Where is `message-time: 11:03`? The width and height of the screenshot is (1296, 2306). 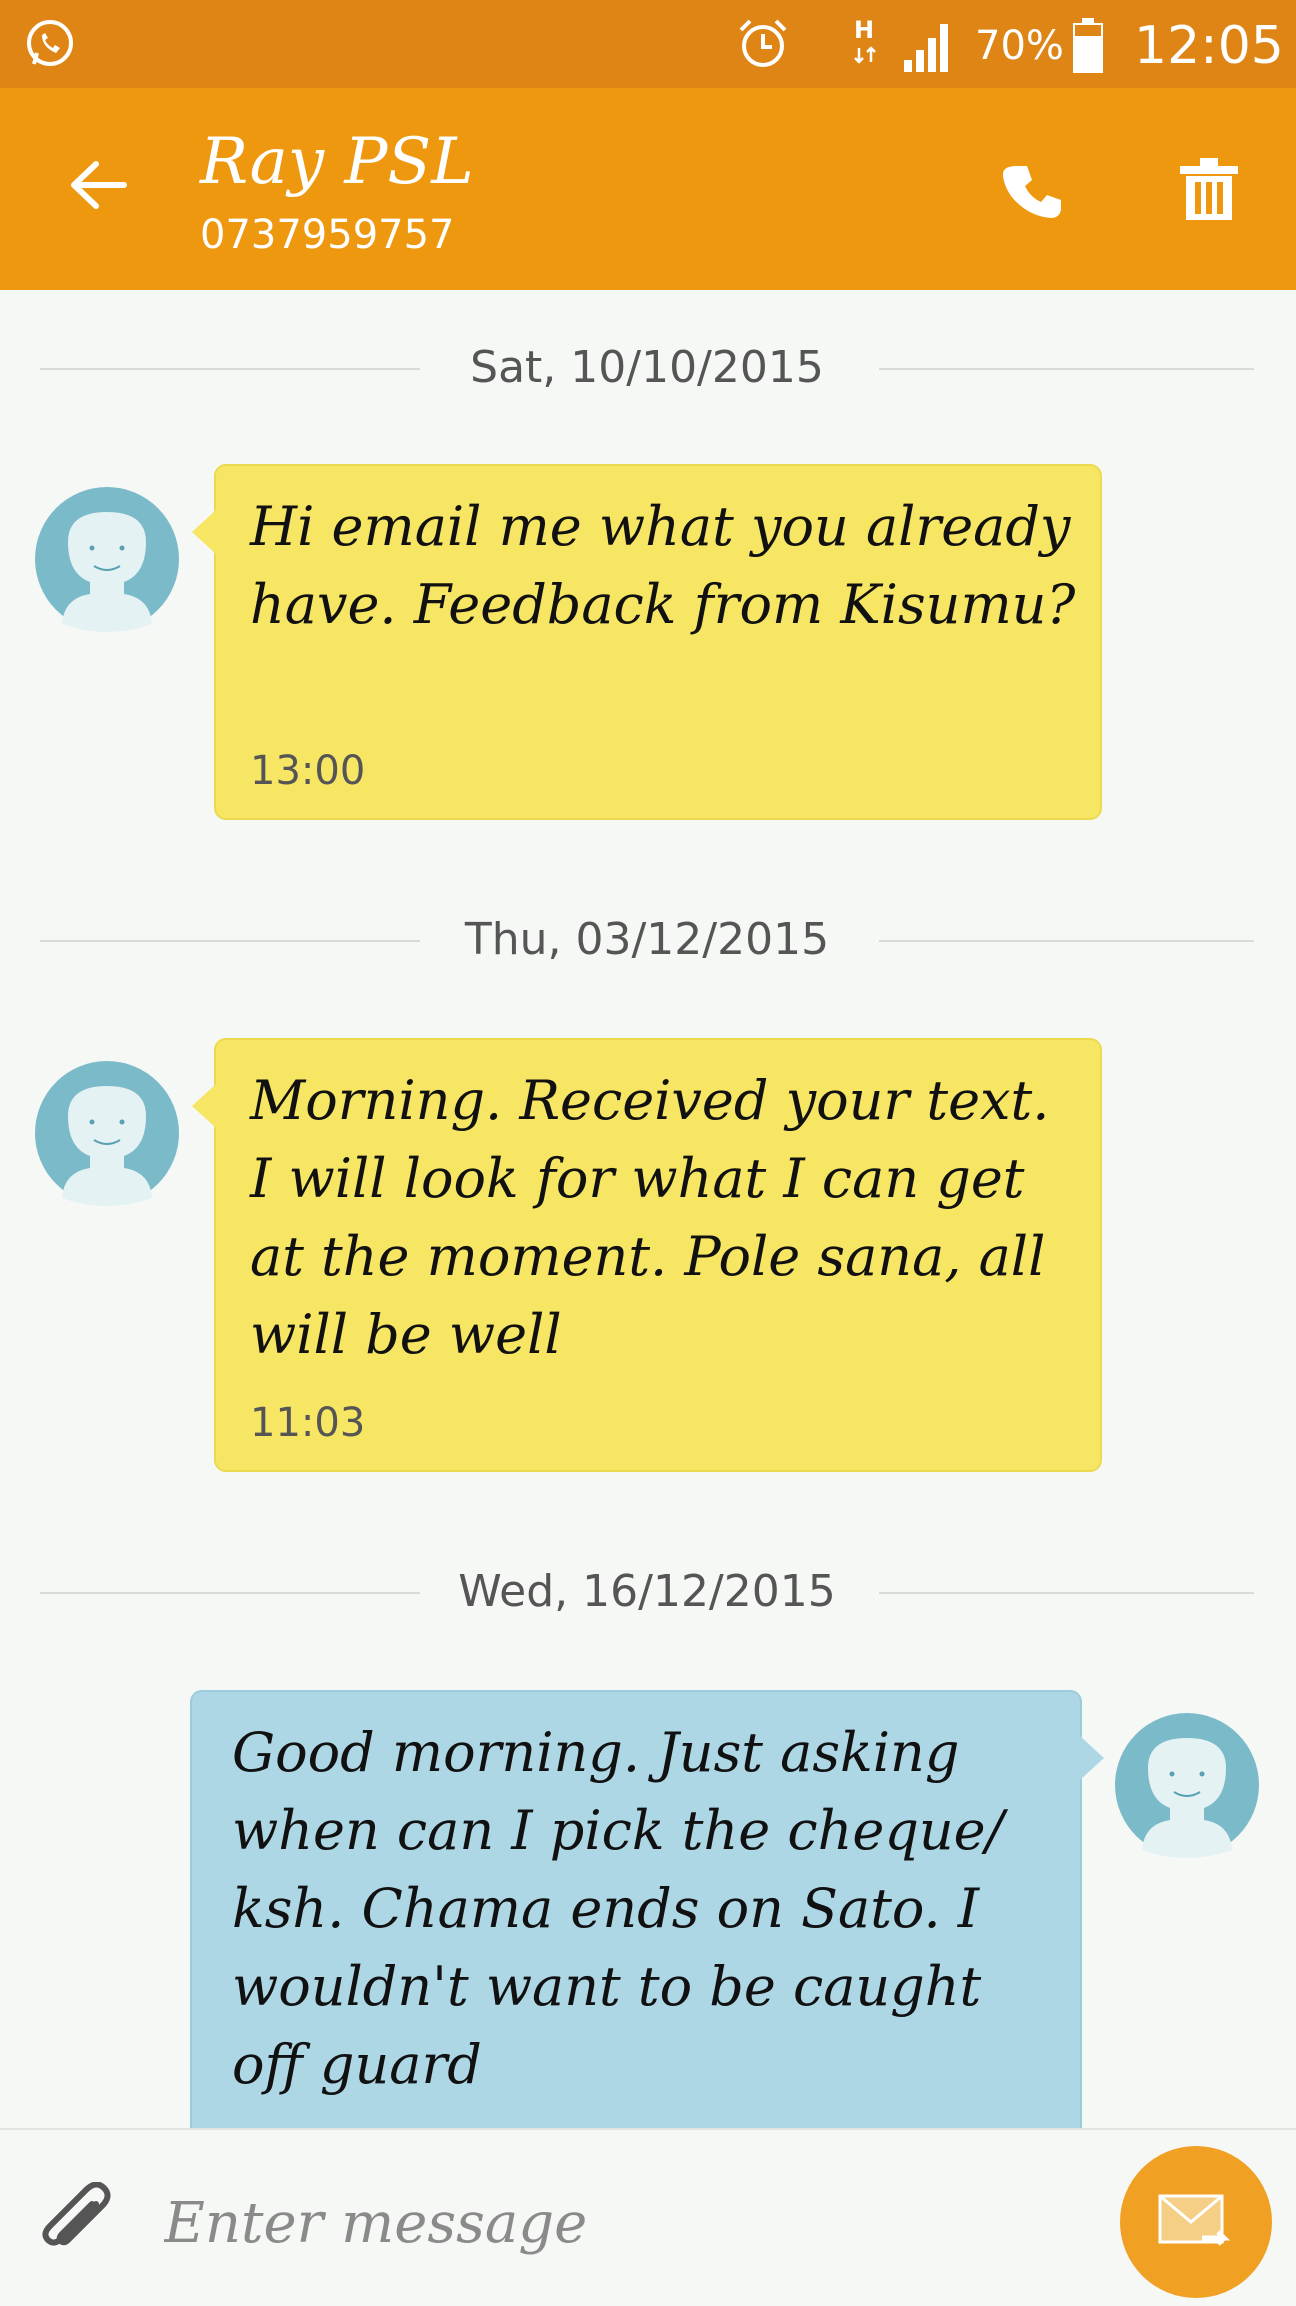
message-time: 11:03 is located at coordinates (308, 1423).